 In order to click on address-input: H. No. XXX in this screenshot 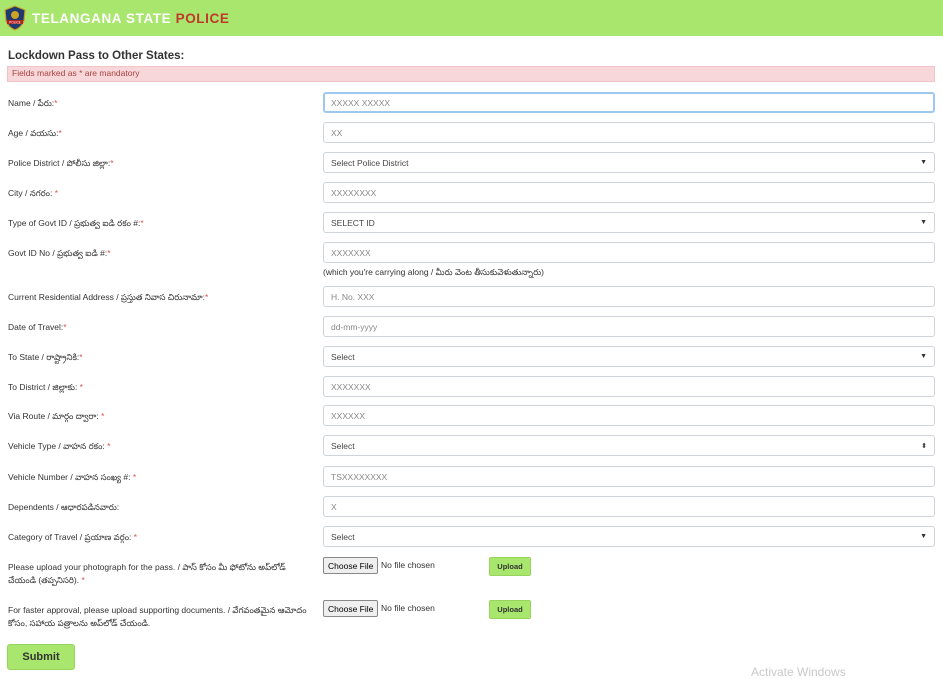, I will do `click(629, 296)`.